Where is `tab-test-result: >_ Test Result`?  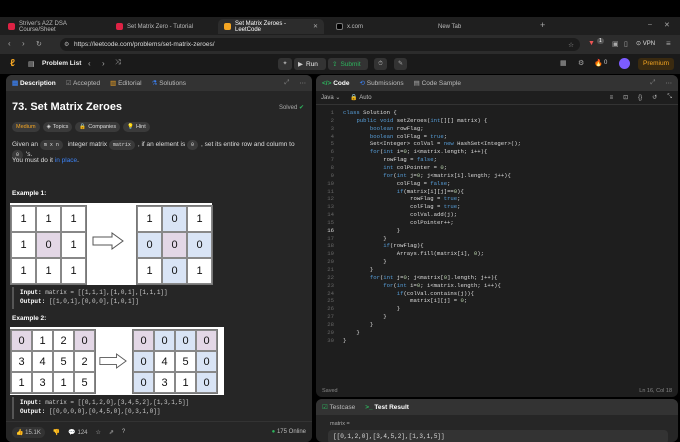 tab-test-result: >_ Test Result is located at coordinates (387, 407).